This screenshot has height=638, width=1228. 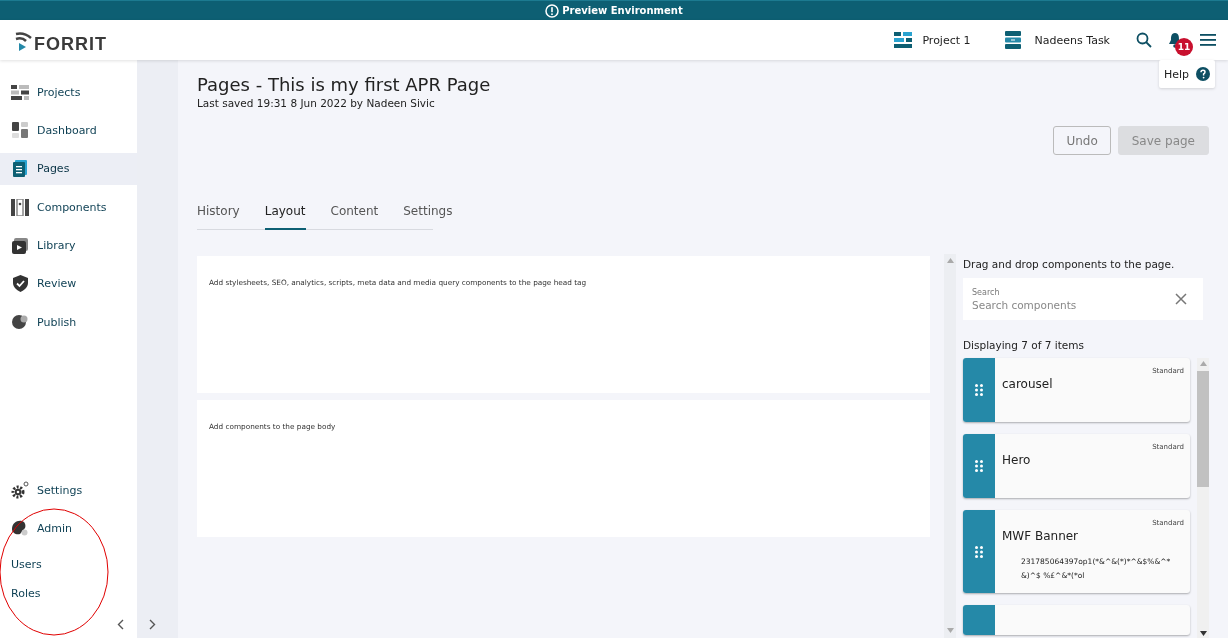 What do you see at coordinates (428, 214) in the screenshot?
I see `tab: Settings` at bounding box center [428, 214].